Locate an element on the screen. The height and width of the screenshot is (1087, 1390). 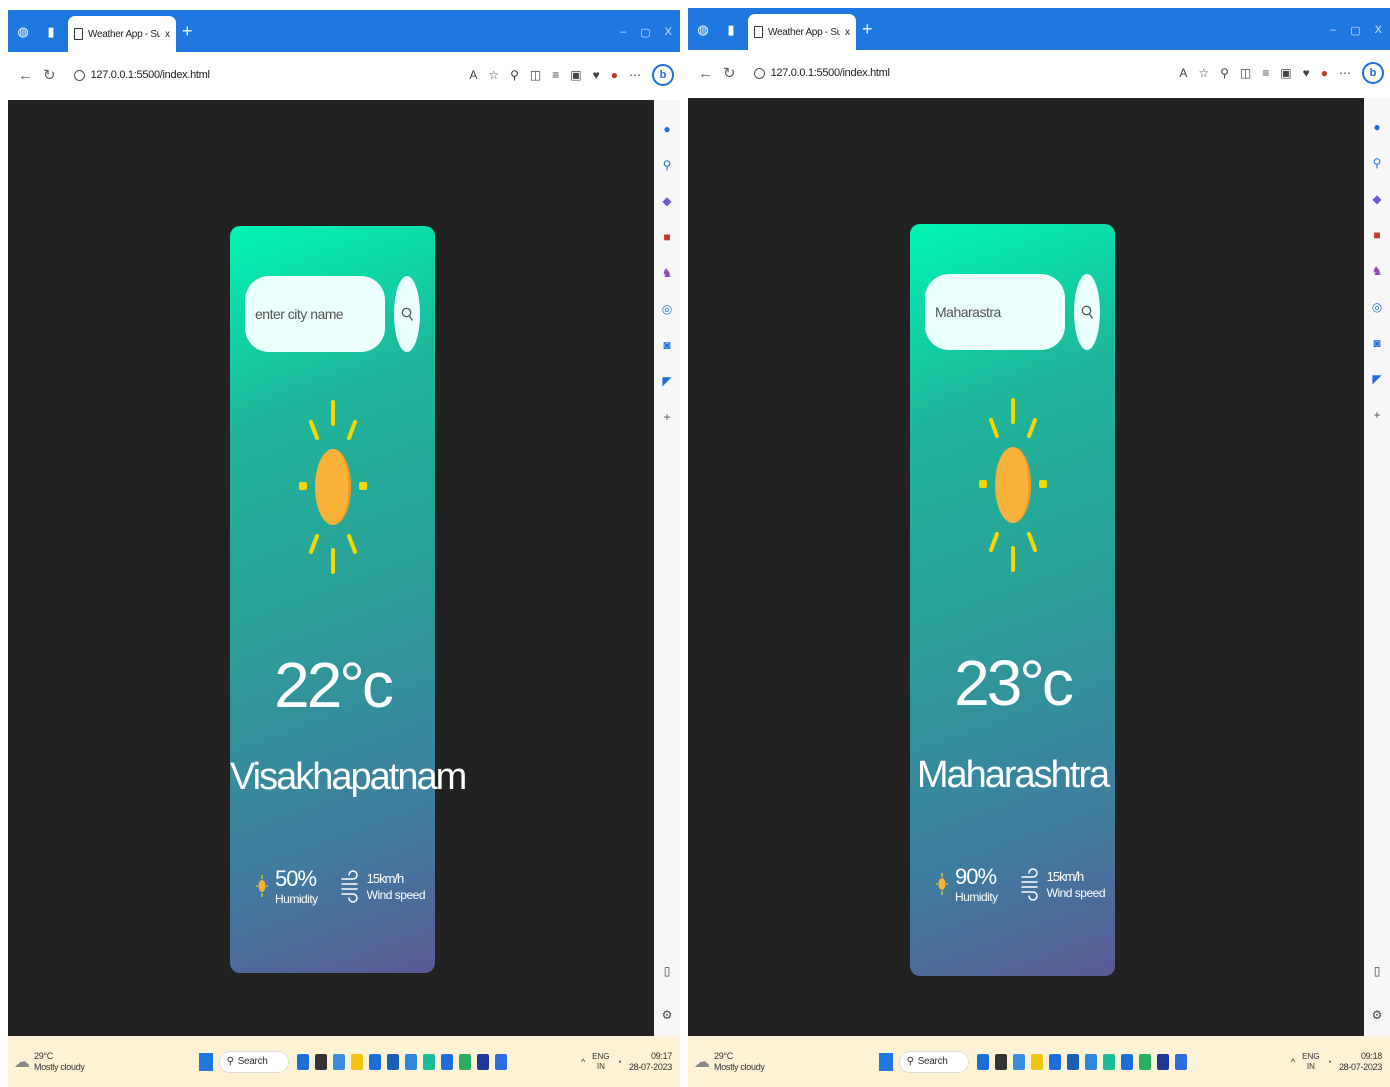
search-icon: ⚲ is located at coordinates (667, 165).